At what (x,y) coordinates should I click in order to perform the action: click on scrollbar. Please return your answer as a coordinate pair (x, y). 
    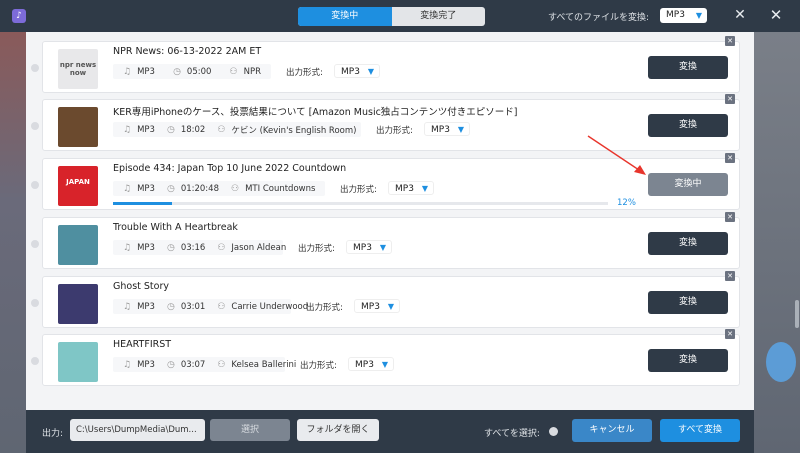
    Looking at the image, I should click on (797, 314).